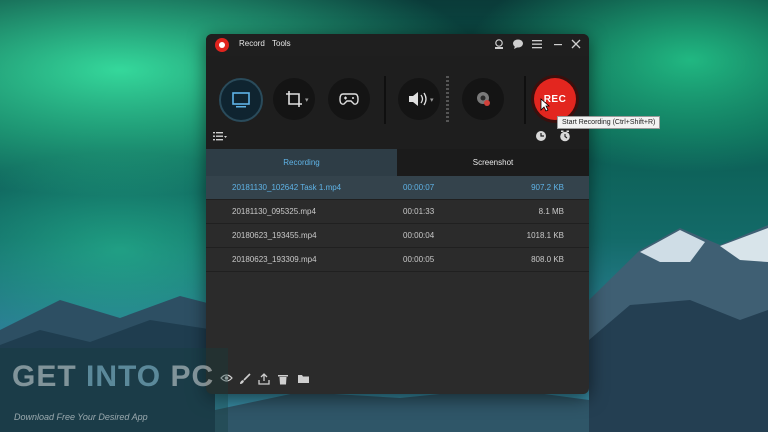 This screenshot has width=768, height=432. I want to click on file-size: 907.2 KB, so click(547, 187).